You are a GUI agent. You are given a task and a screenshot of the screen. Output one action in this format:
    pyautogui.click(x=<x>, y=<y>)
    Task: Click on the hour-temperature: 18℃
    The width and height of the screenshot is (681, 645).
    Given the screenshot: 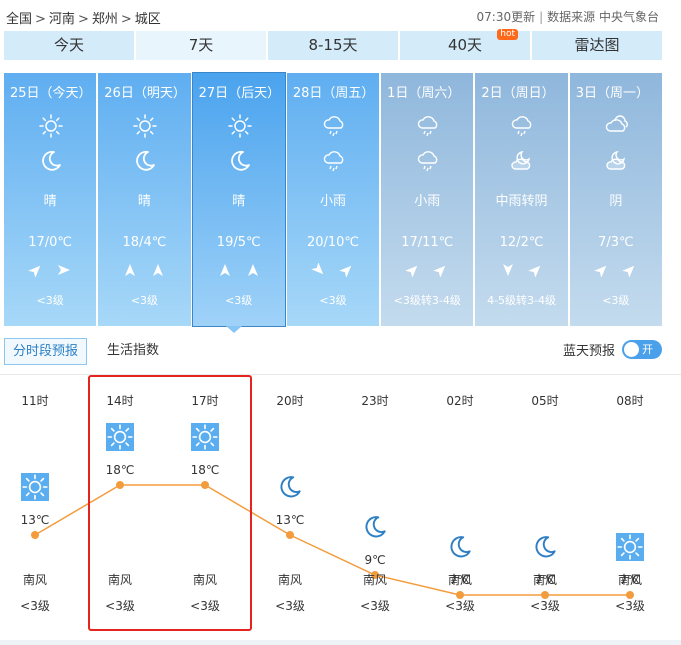 What is the action you would take?
    pyautogui.click(x=205, y=470)
    